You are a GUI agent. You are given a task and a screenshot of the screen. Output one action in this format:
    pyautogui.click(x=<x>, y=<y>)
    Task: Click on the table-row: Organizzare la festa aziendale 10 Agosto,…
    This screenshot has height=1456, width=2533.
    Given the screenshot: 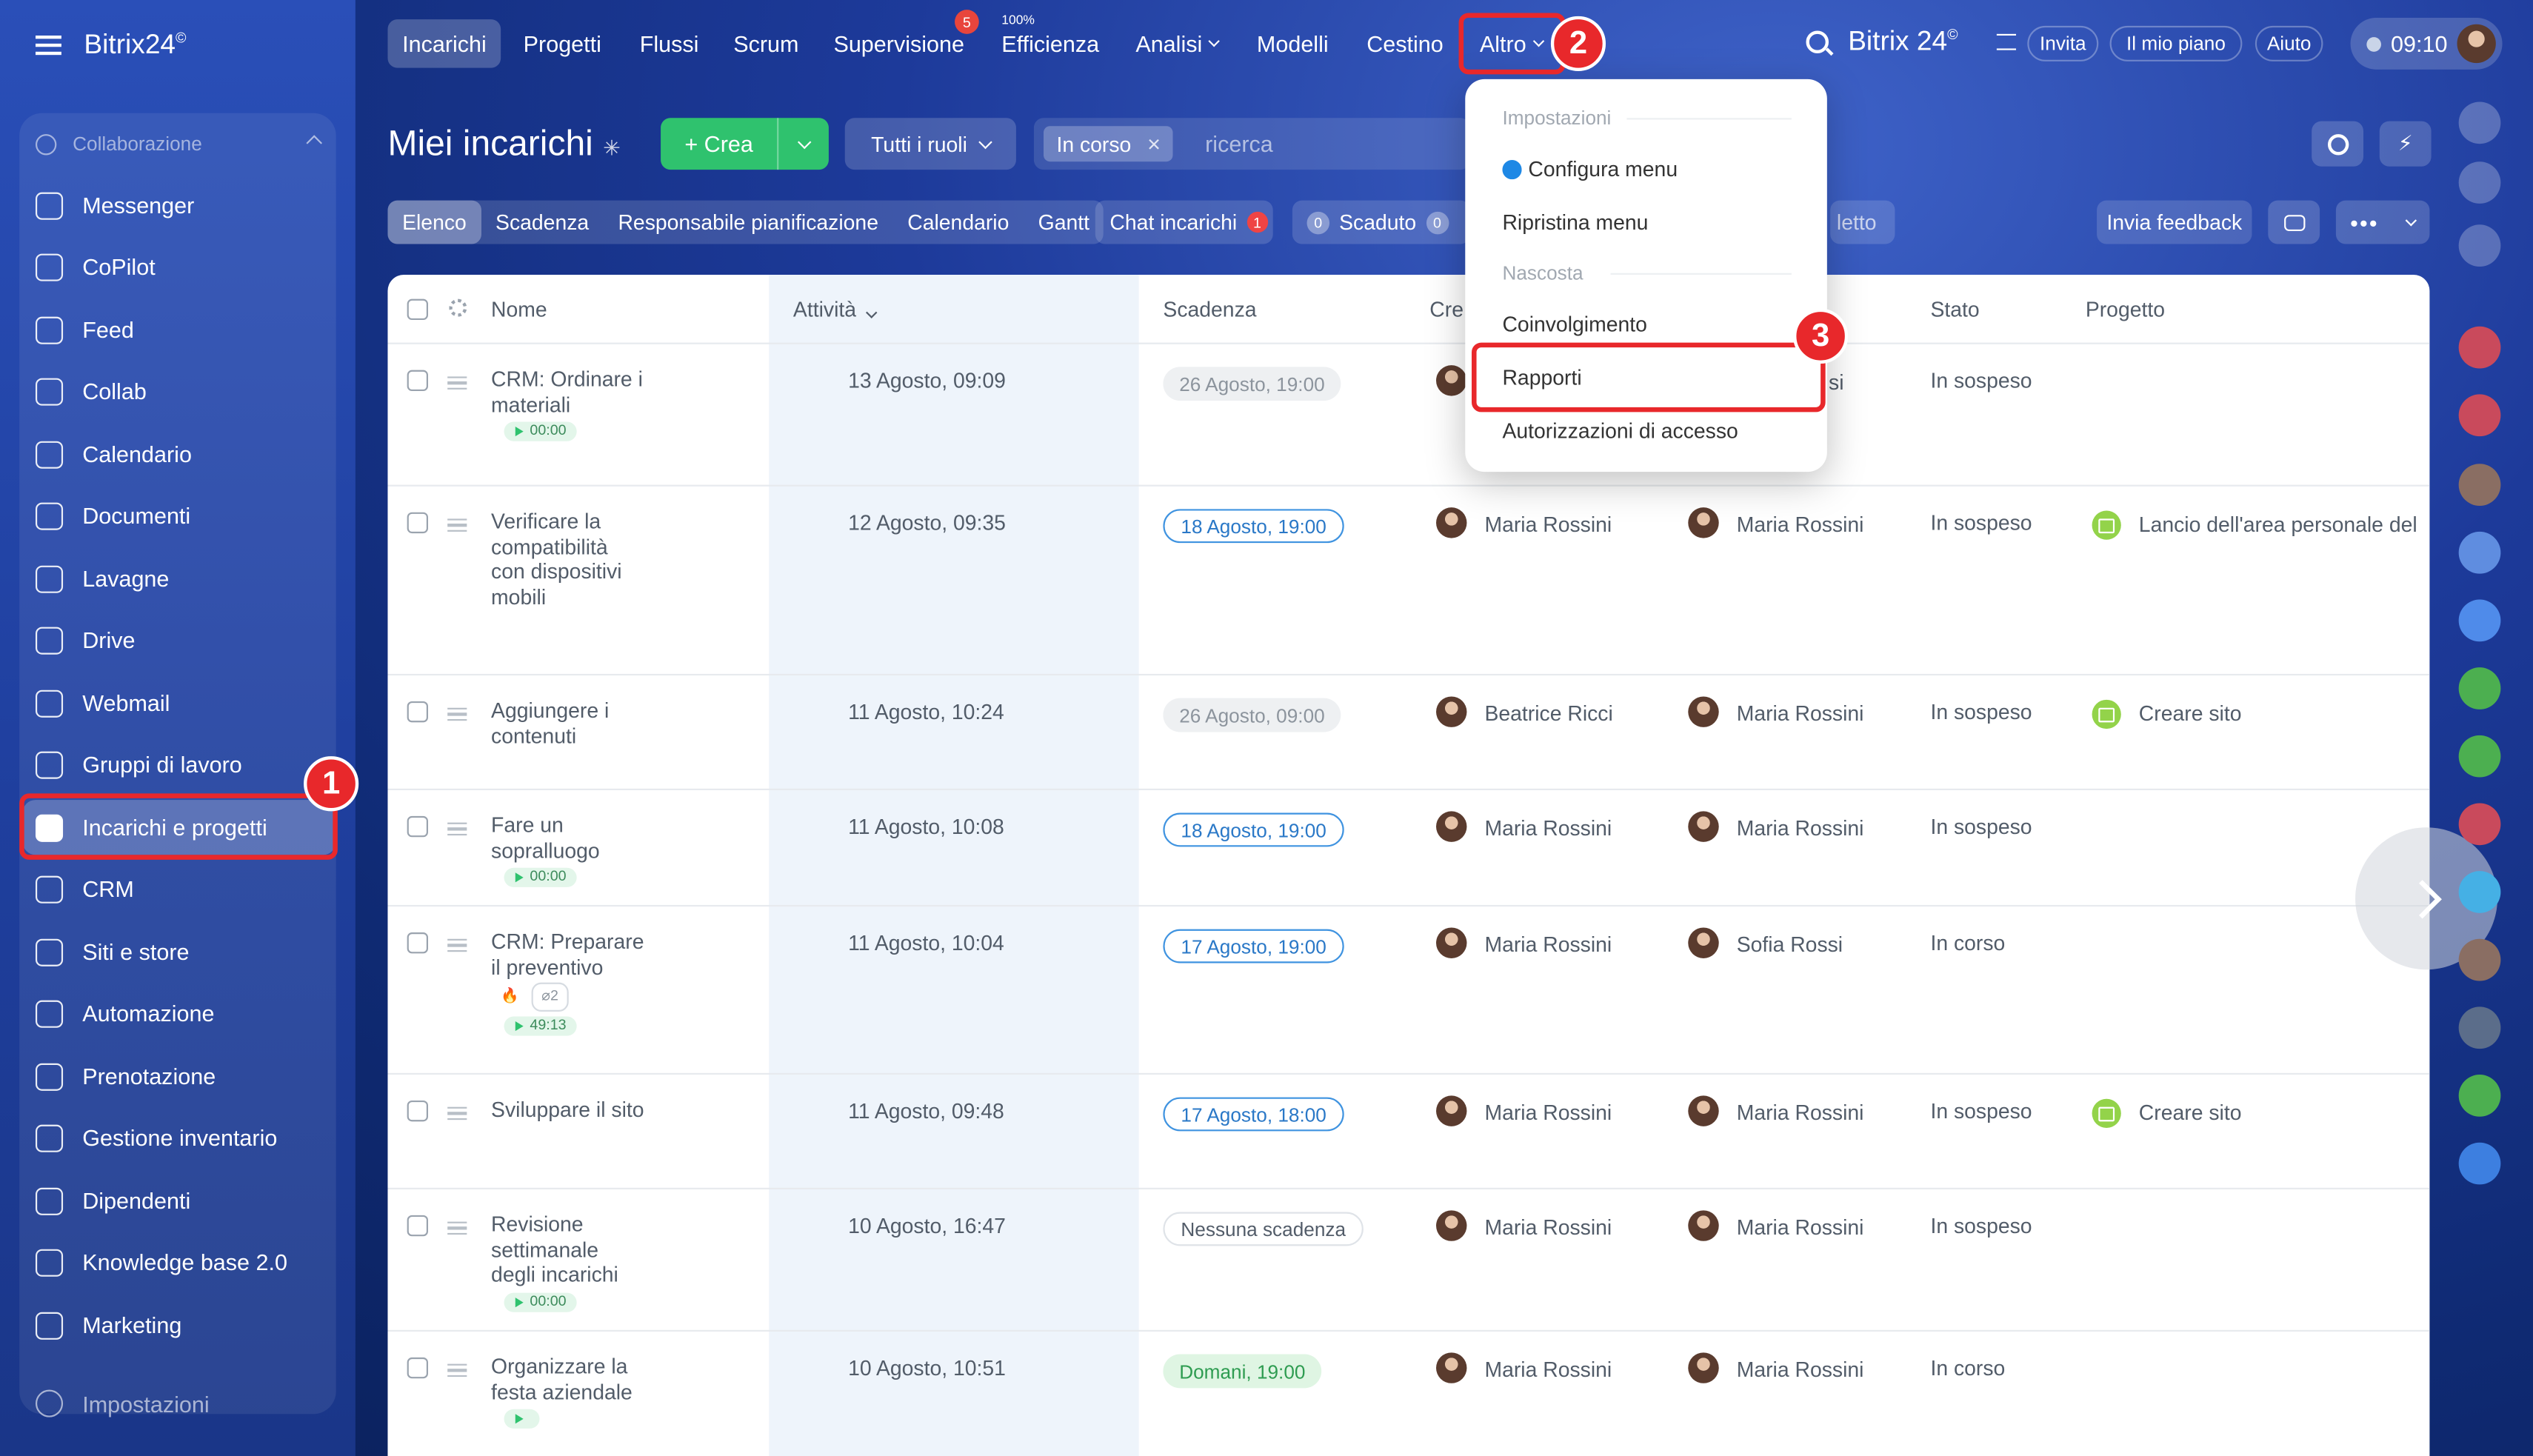 What is the action you would take?
    pyautogui.click(x=1408, y=1392)
    